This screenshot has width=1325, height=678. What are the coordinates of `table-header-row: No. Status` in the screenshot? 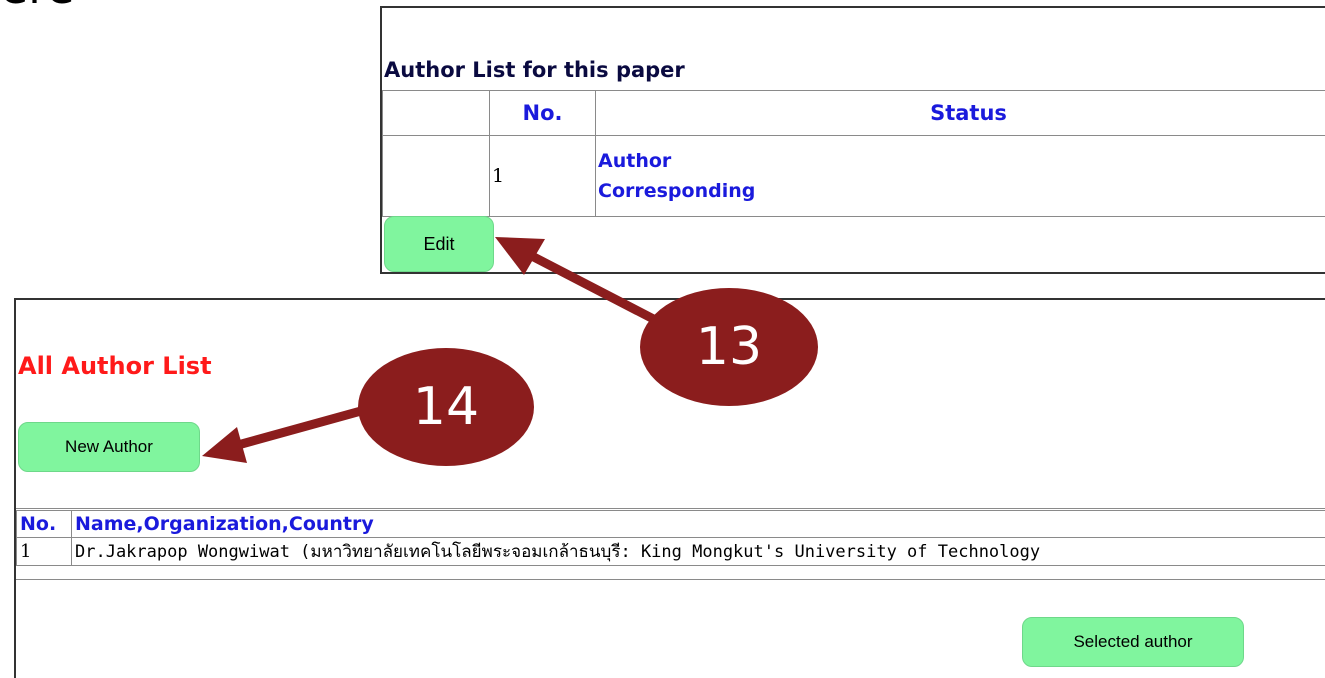 It's located at (854, 113).